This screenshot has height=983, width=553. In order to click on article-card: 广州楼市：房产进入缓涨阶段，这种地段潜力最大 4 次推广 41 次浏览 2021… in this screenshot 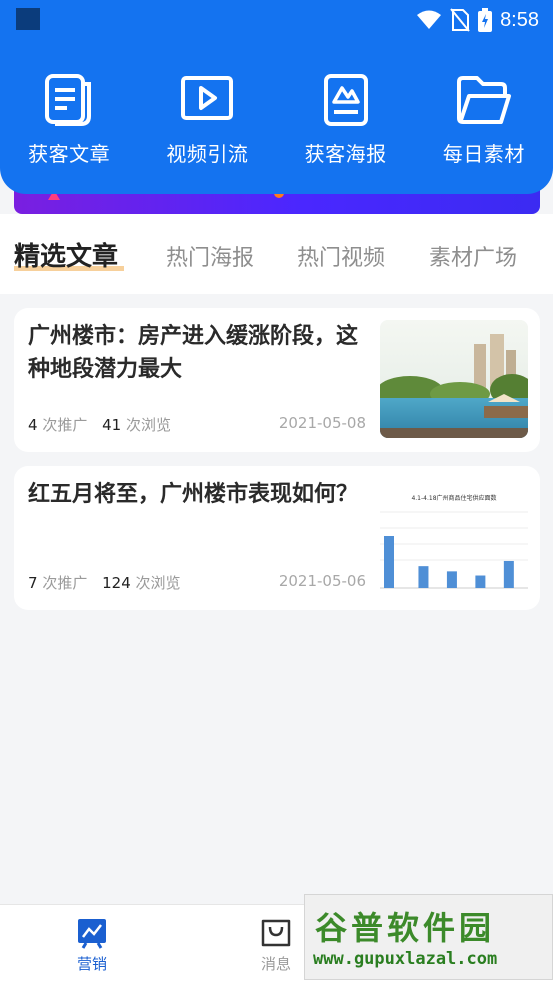, I will do `click(277, 380)`.